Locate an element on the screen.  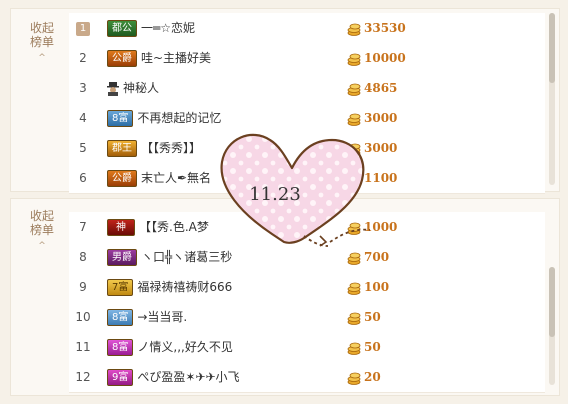
rank-number: 7 is located at coordinates (83, 227).